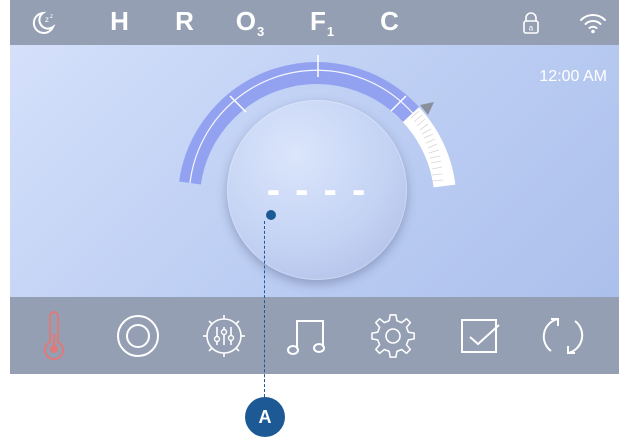  What do you see at coordinates (271, 215) in the screenshot?
I see `callout-anchor-dot` at bounding box center [271, 215].